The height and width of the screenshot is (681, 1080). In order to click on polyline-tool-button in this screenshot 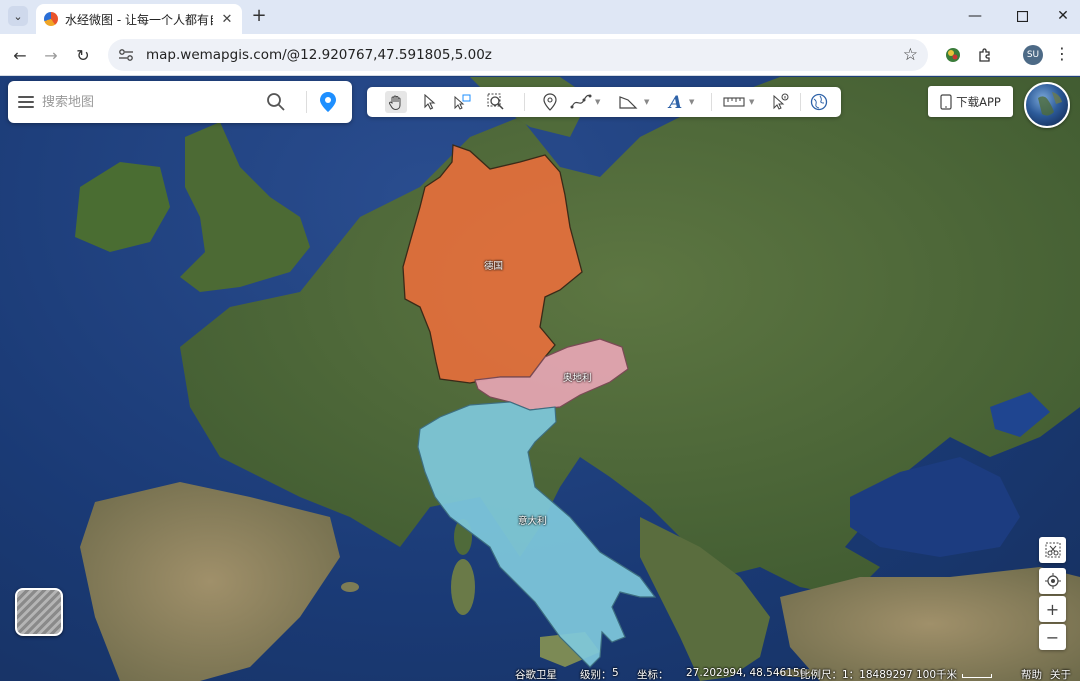, I will do `click(581, 102)`.